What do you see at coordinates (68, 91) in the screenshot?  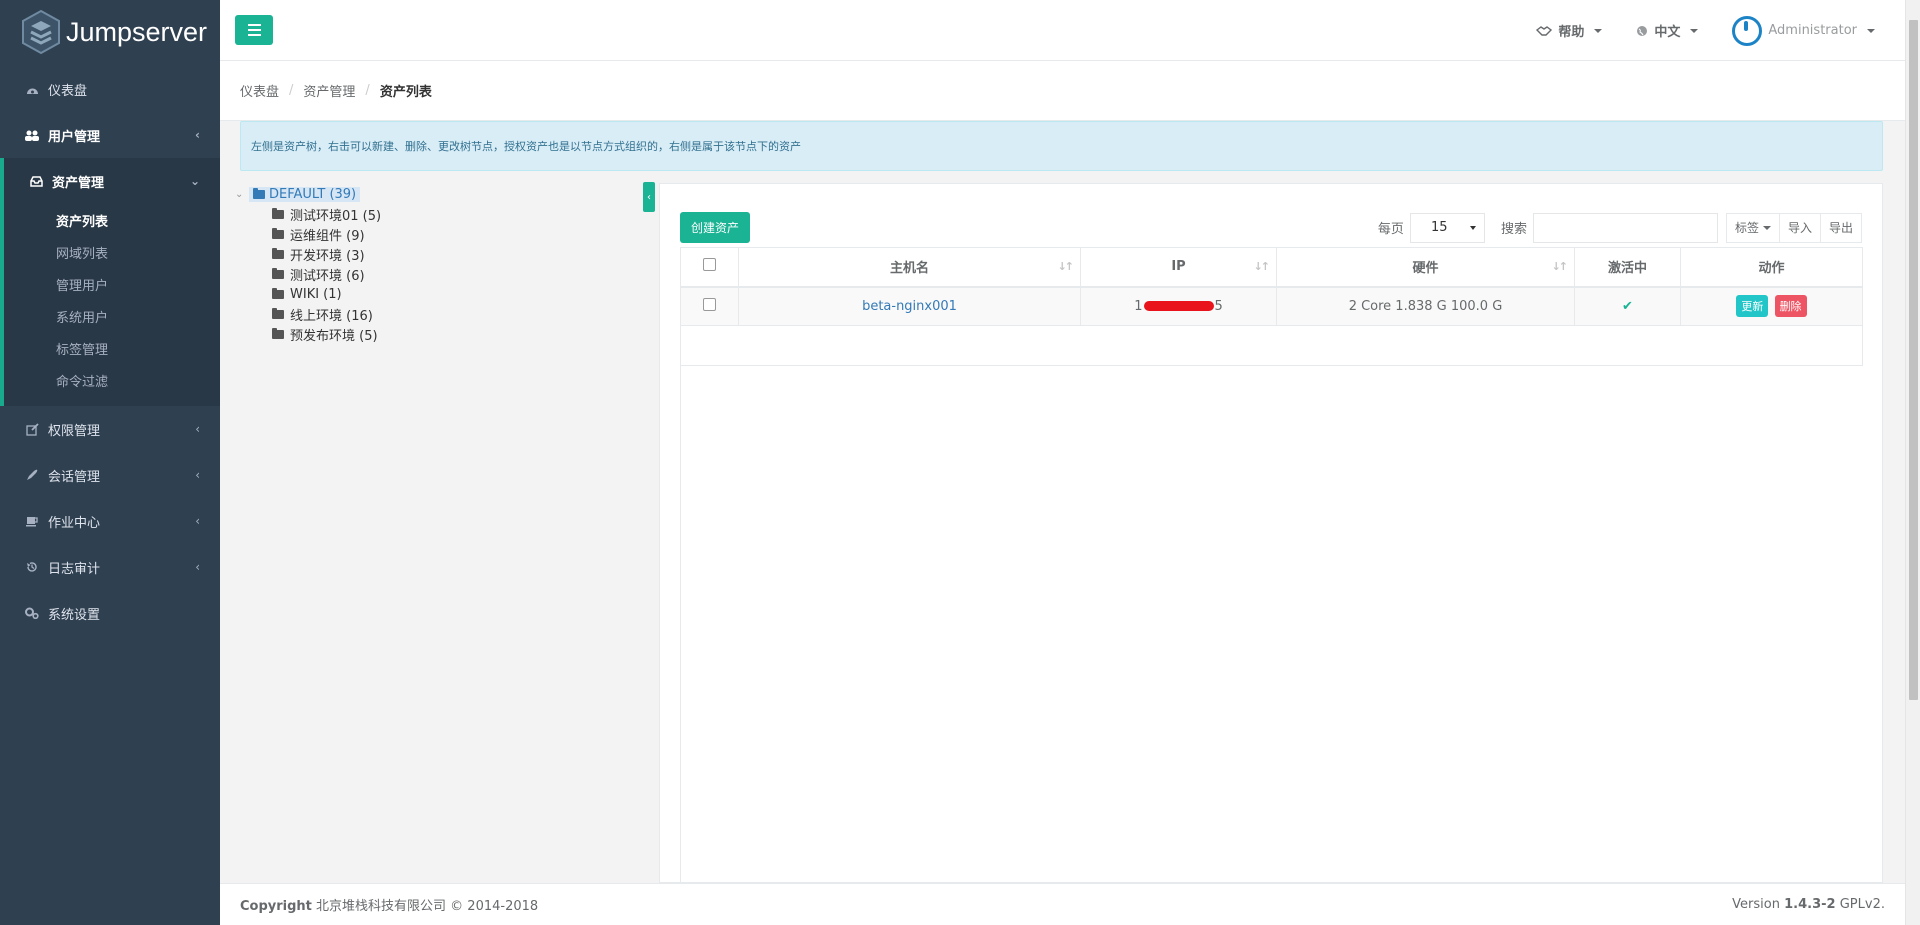 I see `sidebar-item-label: 仪表盘` at bounding box center [68, 91].